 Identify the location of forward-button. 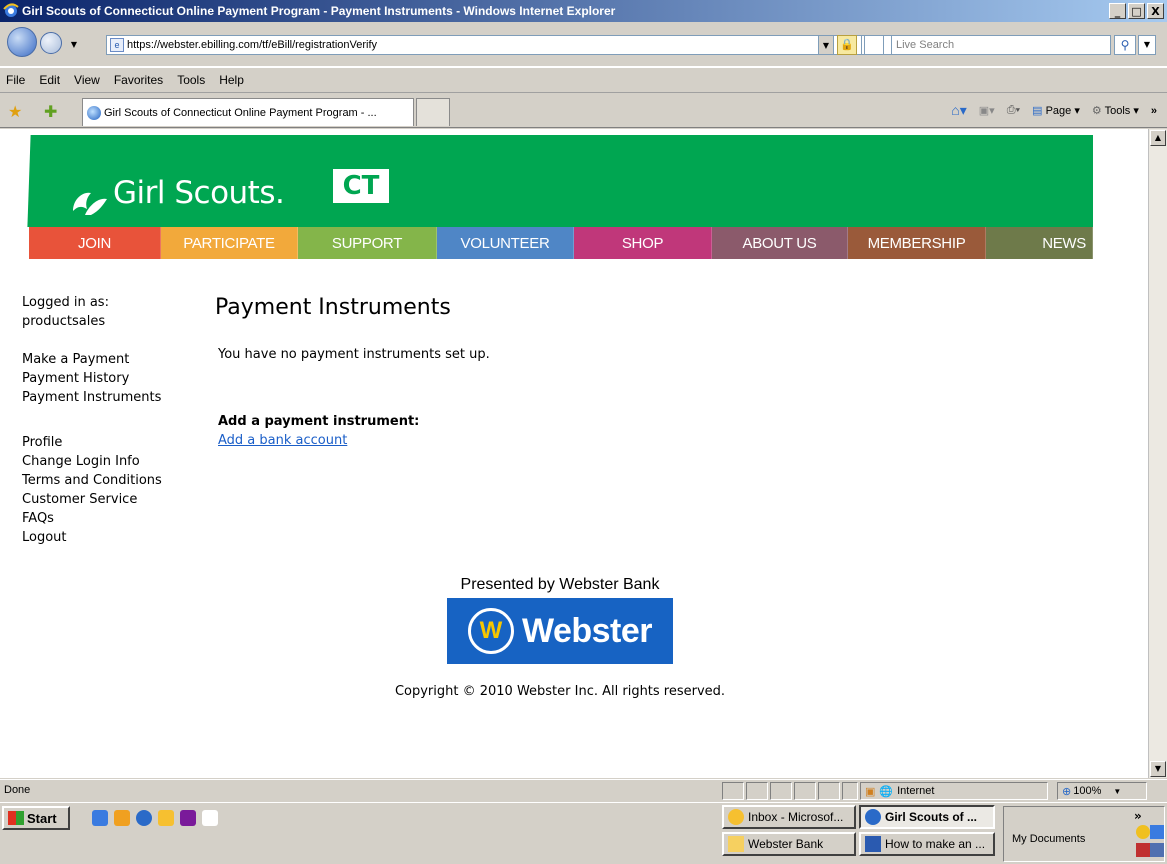
(51, 43).